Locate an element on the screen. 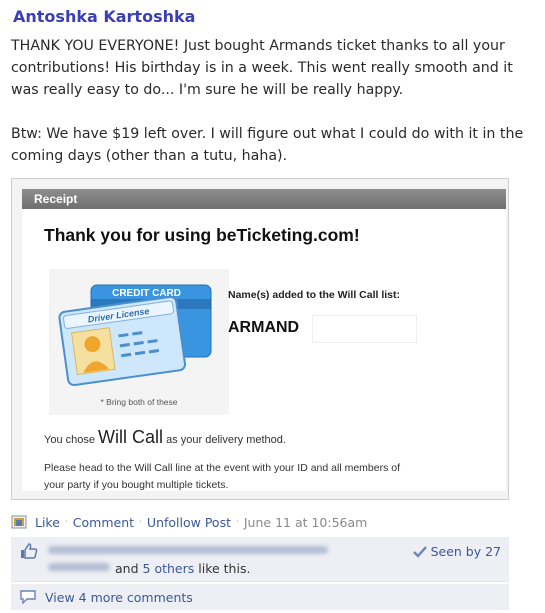  likes-text: and 5 others like this. is located at coordinates (182, 568).